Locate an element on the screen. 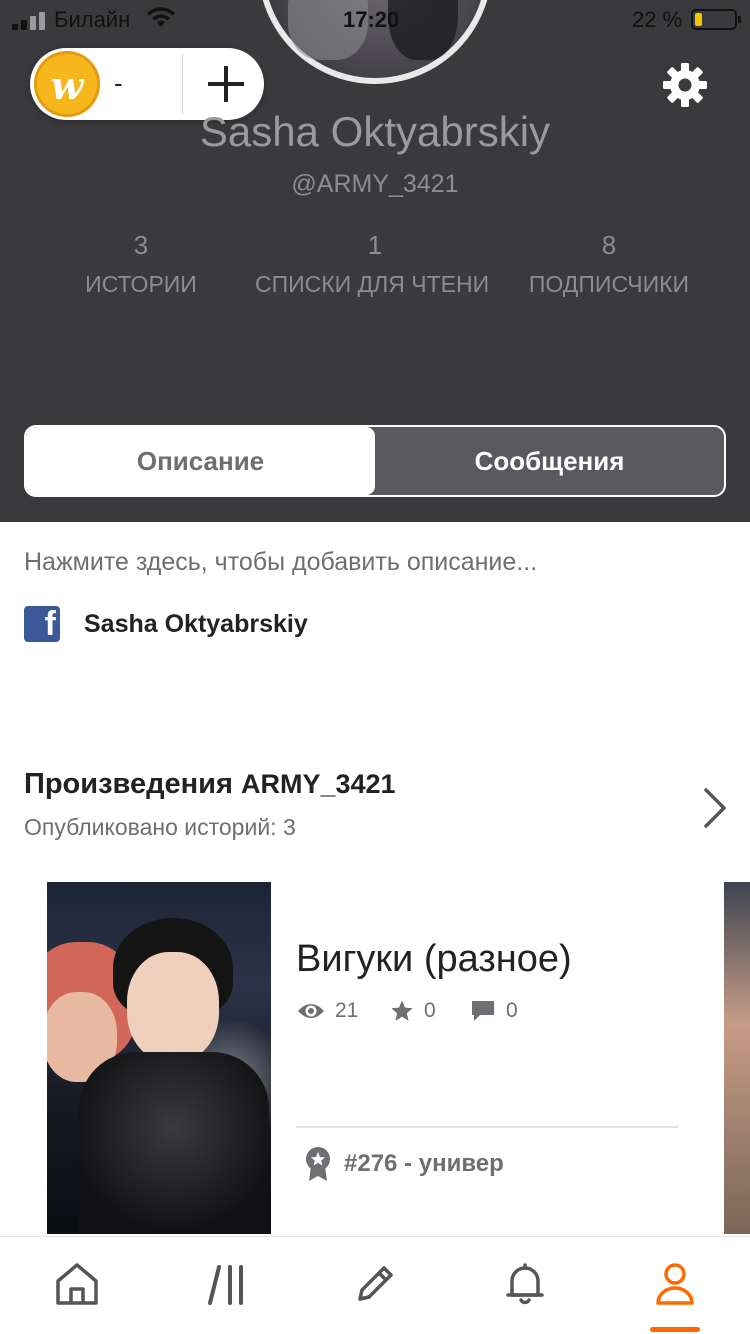  bottom-nav is located at coordinates (375, 1285).